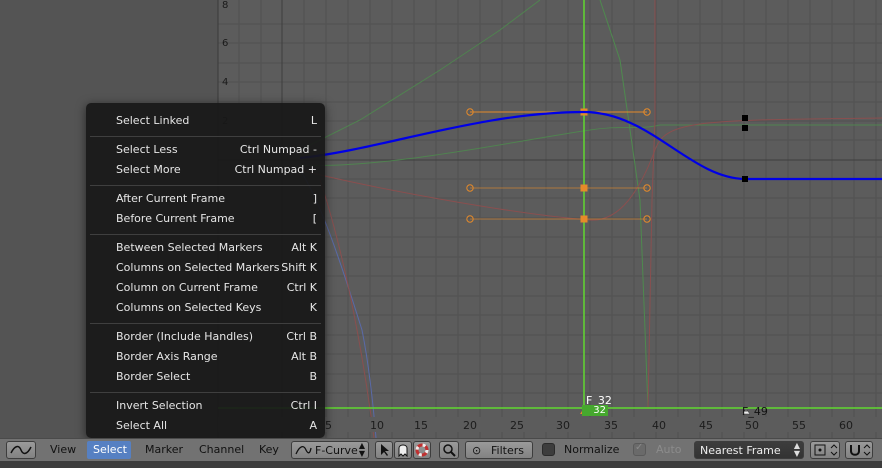 Image resolution: width=882 pixels, height=468 pixels. What do you see at coordinates (269, 450) in the screenshot?
I see `menu-key: Key` at bounding box center [269, 450].